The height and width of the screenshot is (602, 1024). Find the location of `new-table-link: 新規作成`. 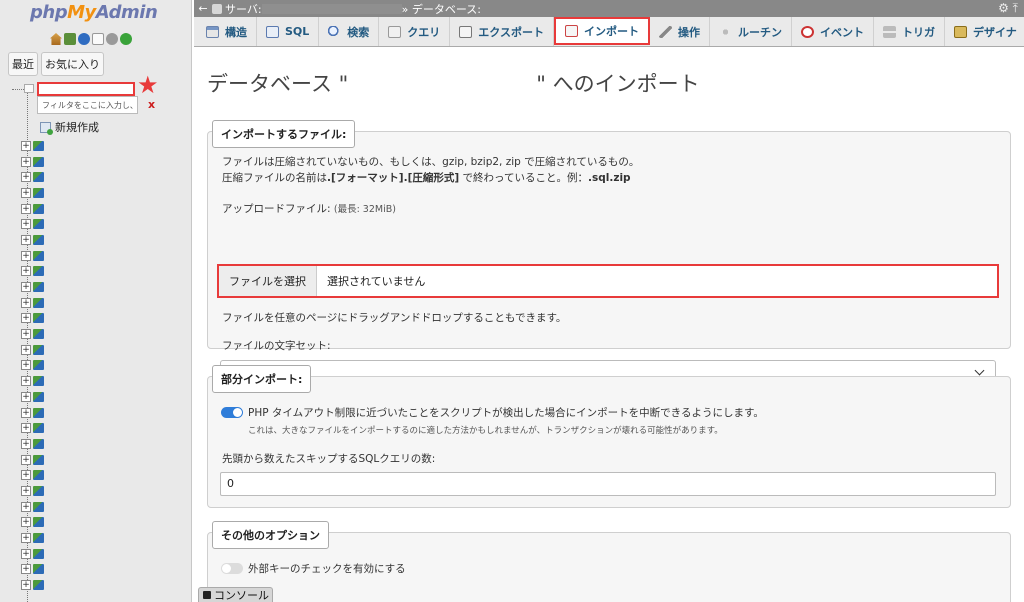

new-table-link: 新規作成 is located at coordinates (69, 127).